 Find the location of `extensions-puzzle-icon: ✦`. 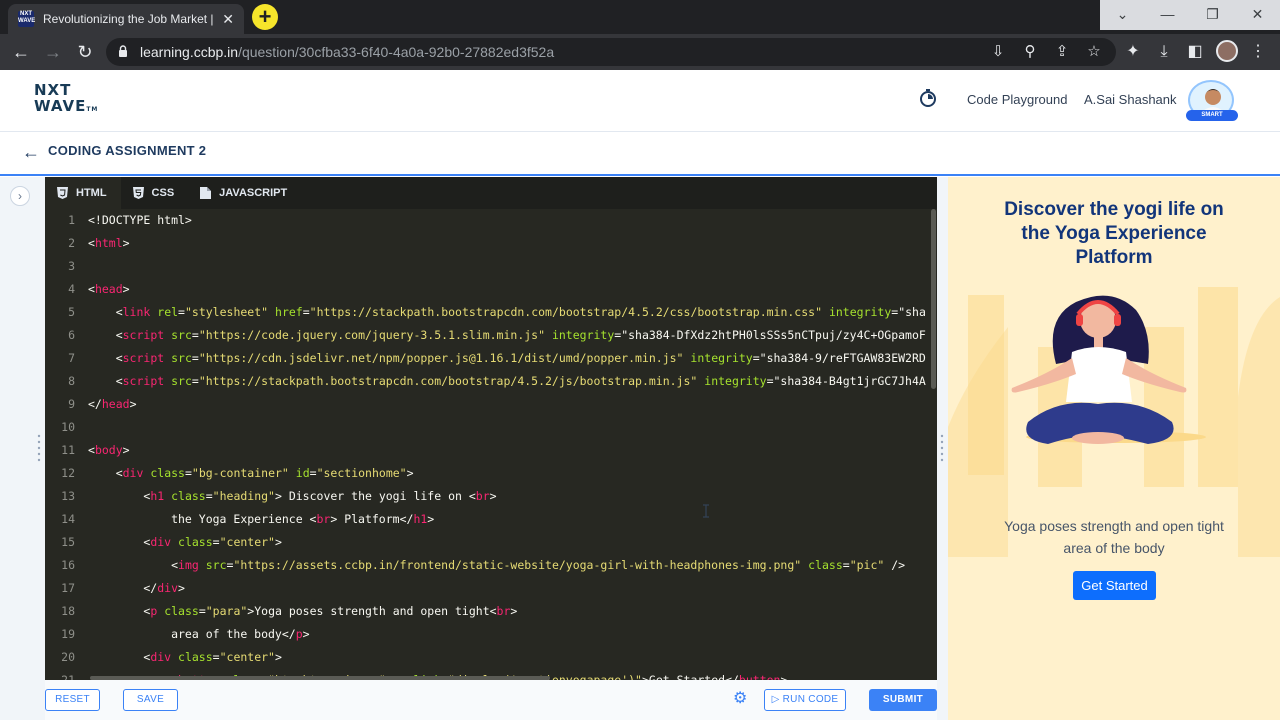

extensions-puzzle-icon: ✦ is located at coordinates (1133, 52).